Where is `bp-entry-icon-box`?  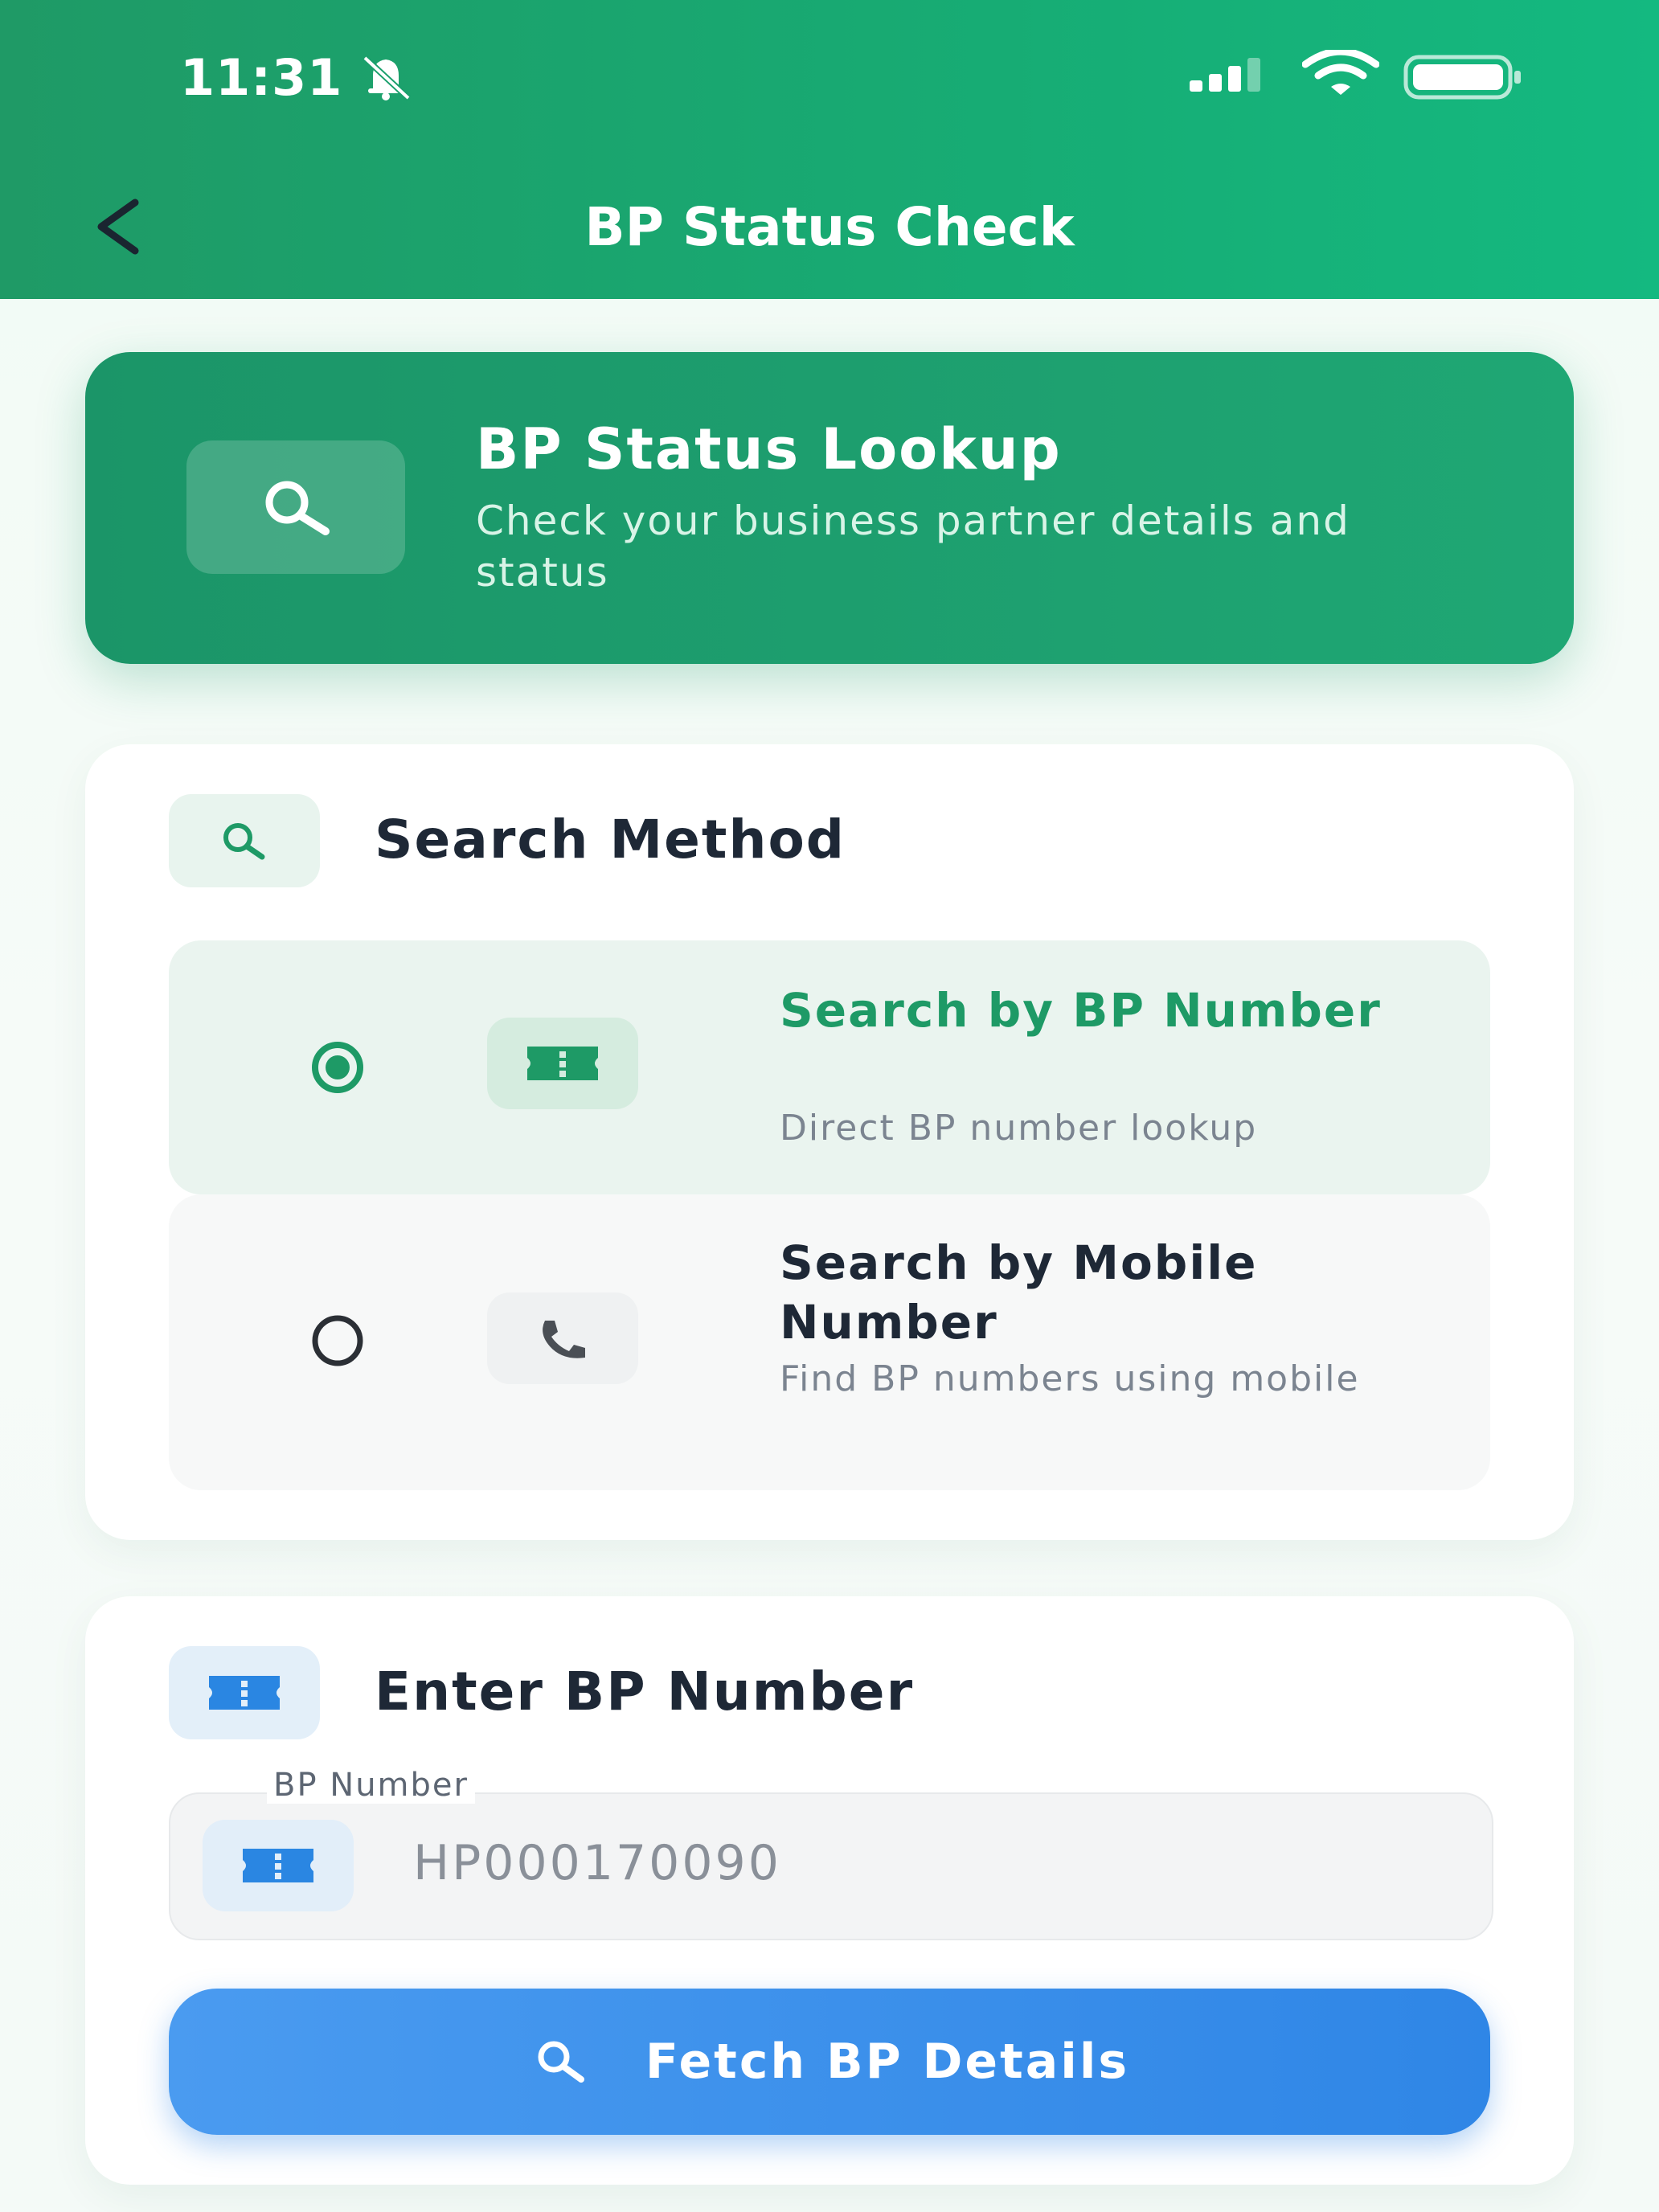 bp-entry-icon-box is located at coordinates (244, 1692).